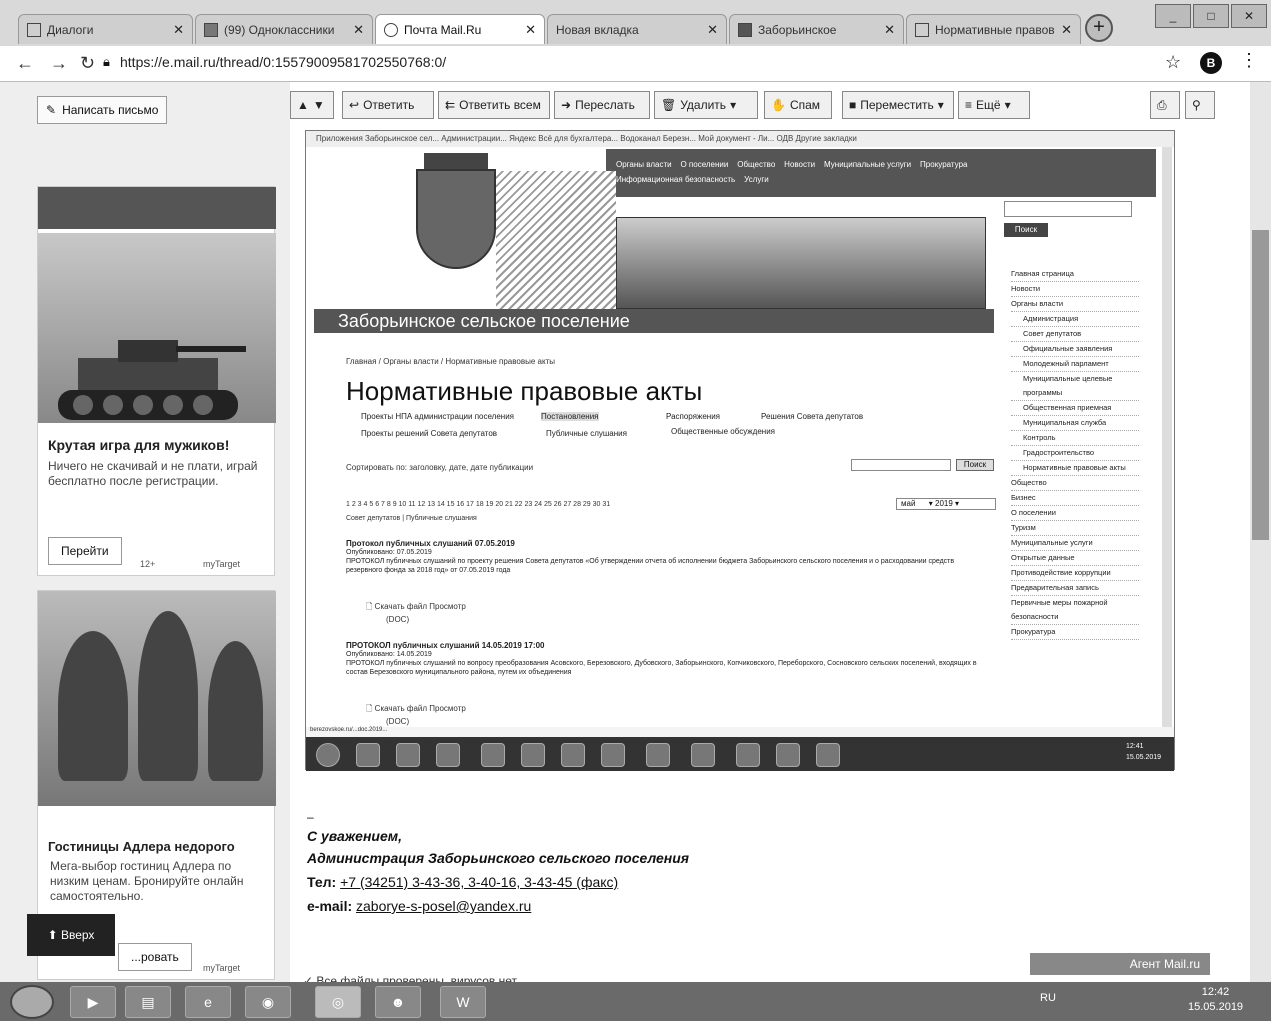 This screenshot has height=1021, width=1271. I want to click on site-nav-item: Органы власти, so click(644, 164).